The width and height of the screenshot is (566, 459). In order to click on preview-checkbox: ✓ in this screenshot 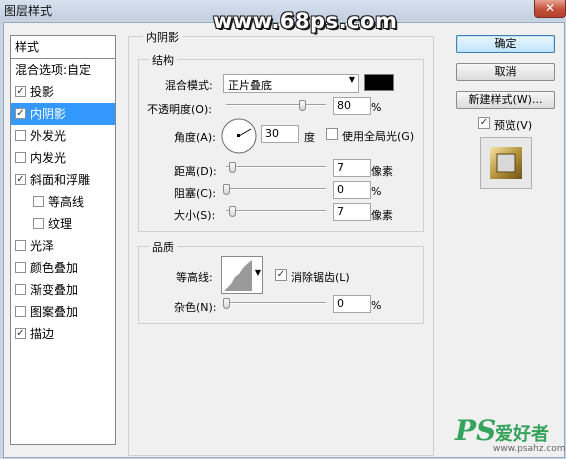, I will do `click(484, 123)`.